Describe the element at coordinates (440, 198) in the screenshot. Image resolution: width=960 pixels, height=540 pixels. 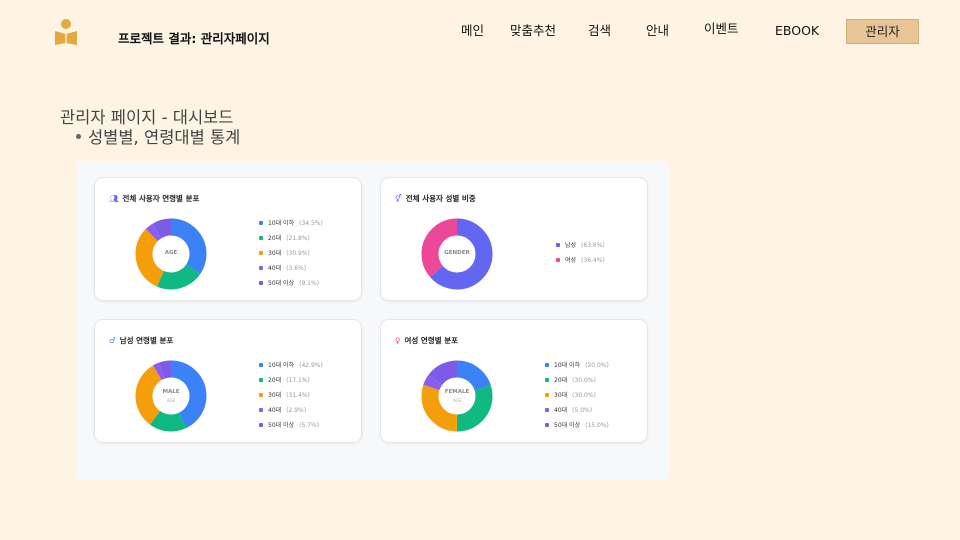
I see `card-title-text: 전체 사용자 성별 비중` at that location.